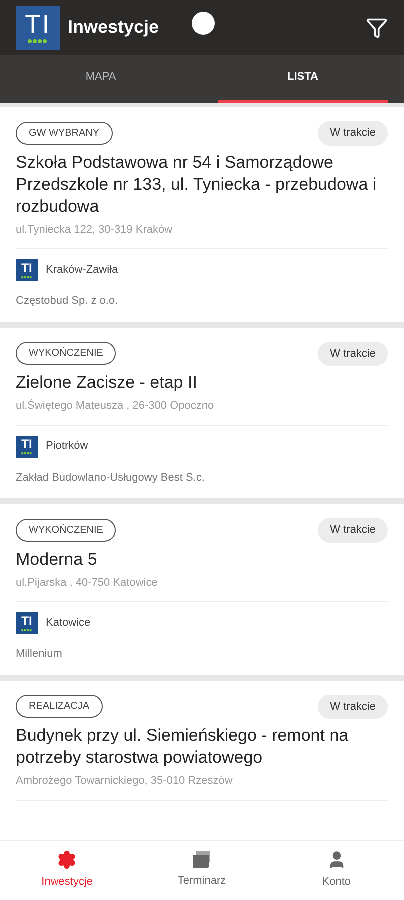 Image resolution: width=404 pixels, height=900 pixels. I want to click on calendar-icon, so click(202, 860).